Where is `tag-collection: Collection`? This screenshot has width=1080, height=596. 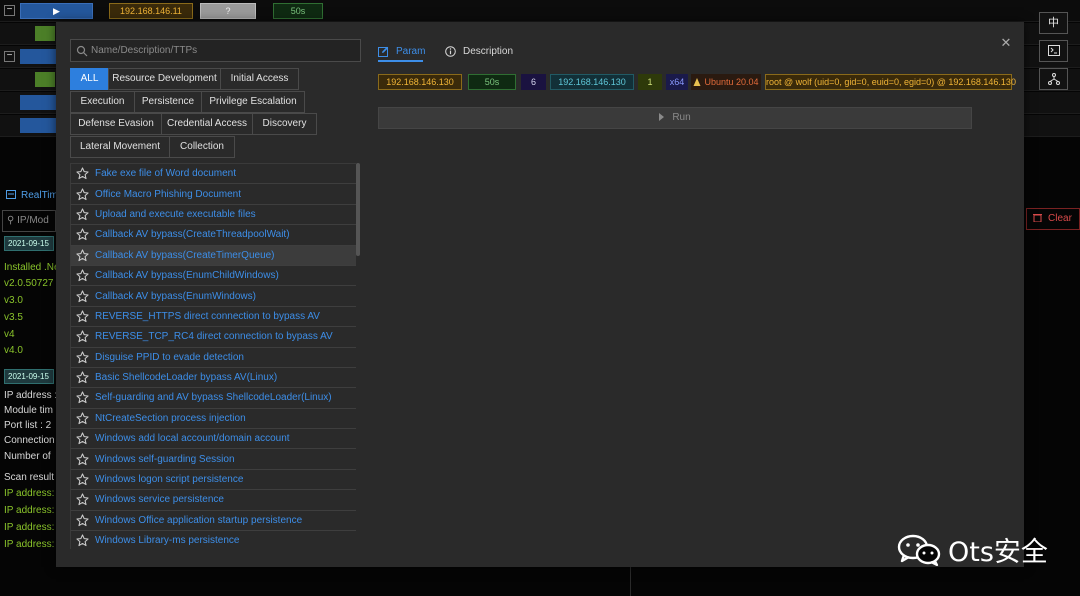
tag-collection: Collection is located at coordinates (202, 146).